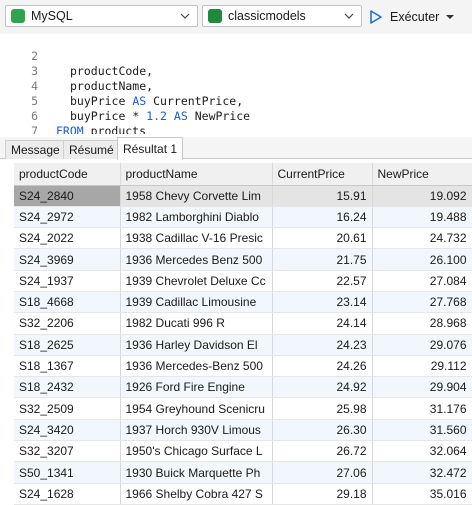  What do you see at coordinates (196, 259) in the screenshot?
I see `table-cell: 1936 Mercedes Benz 500` at bounding box center [196, 259].